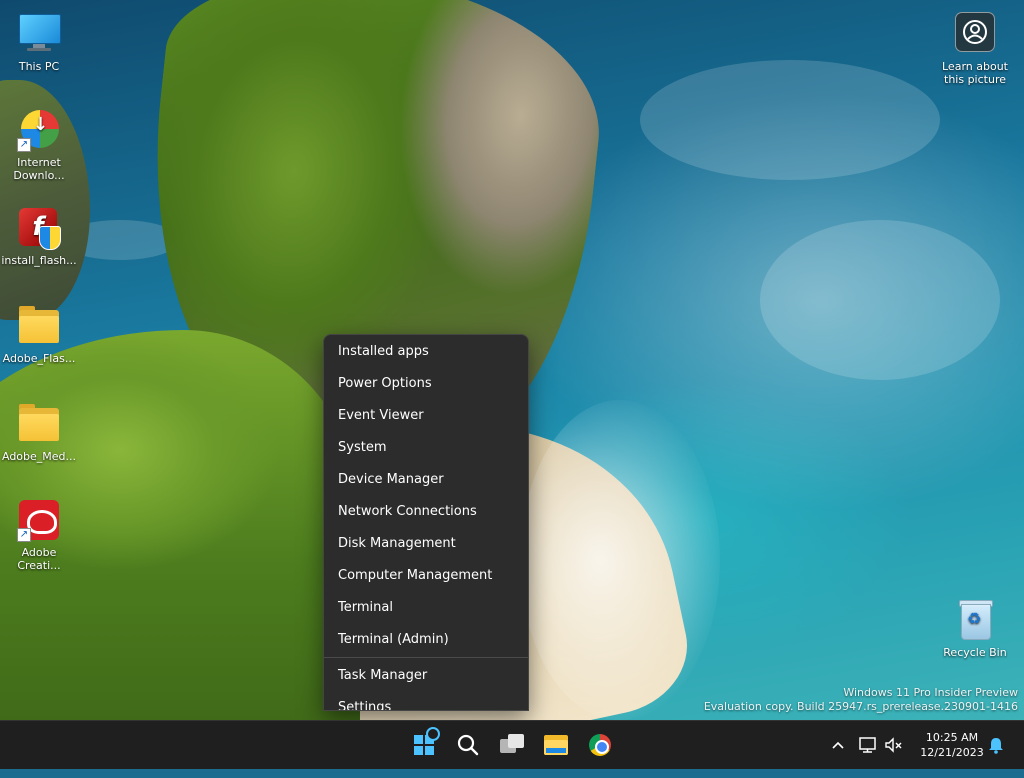 The width and height of the screenshot is (1024, 778). I want to click on flash-installer-icon: f, so click(39, 228).